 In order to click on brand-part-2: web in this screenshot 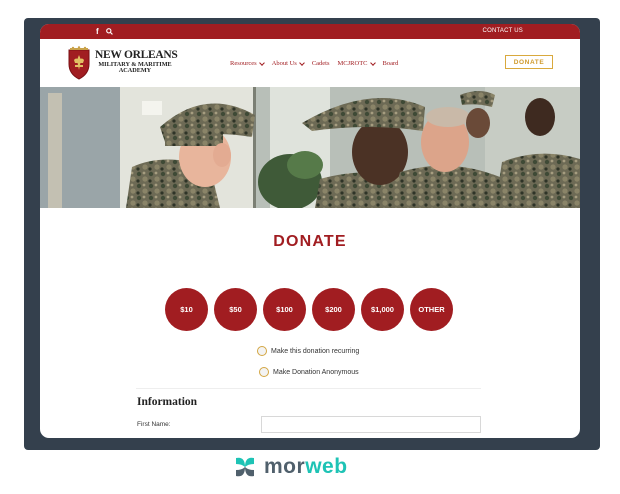, I will do `click(326, 466)`.